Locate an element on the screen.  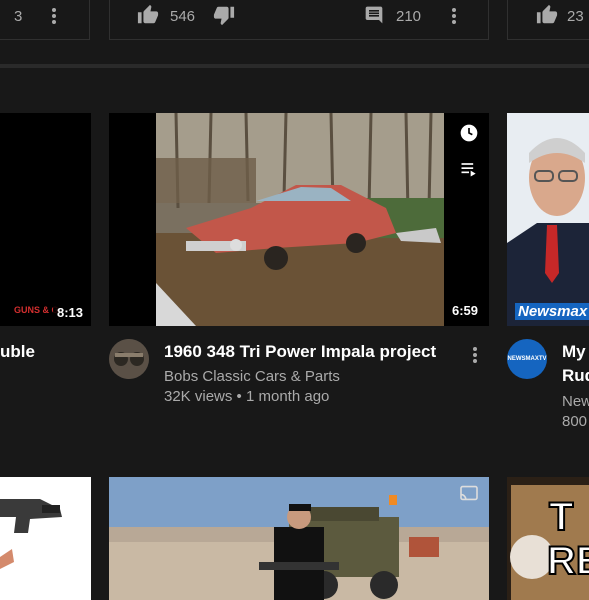
like-count: 546 is located at coordinates (183, 16).